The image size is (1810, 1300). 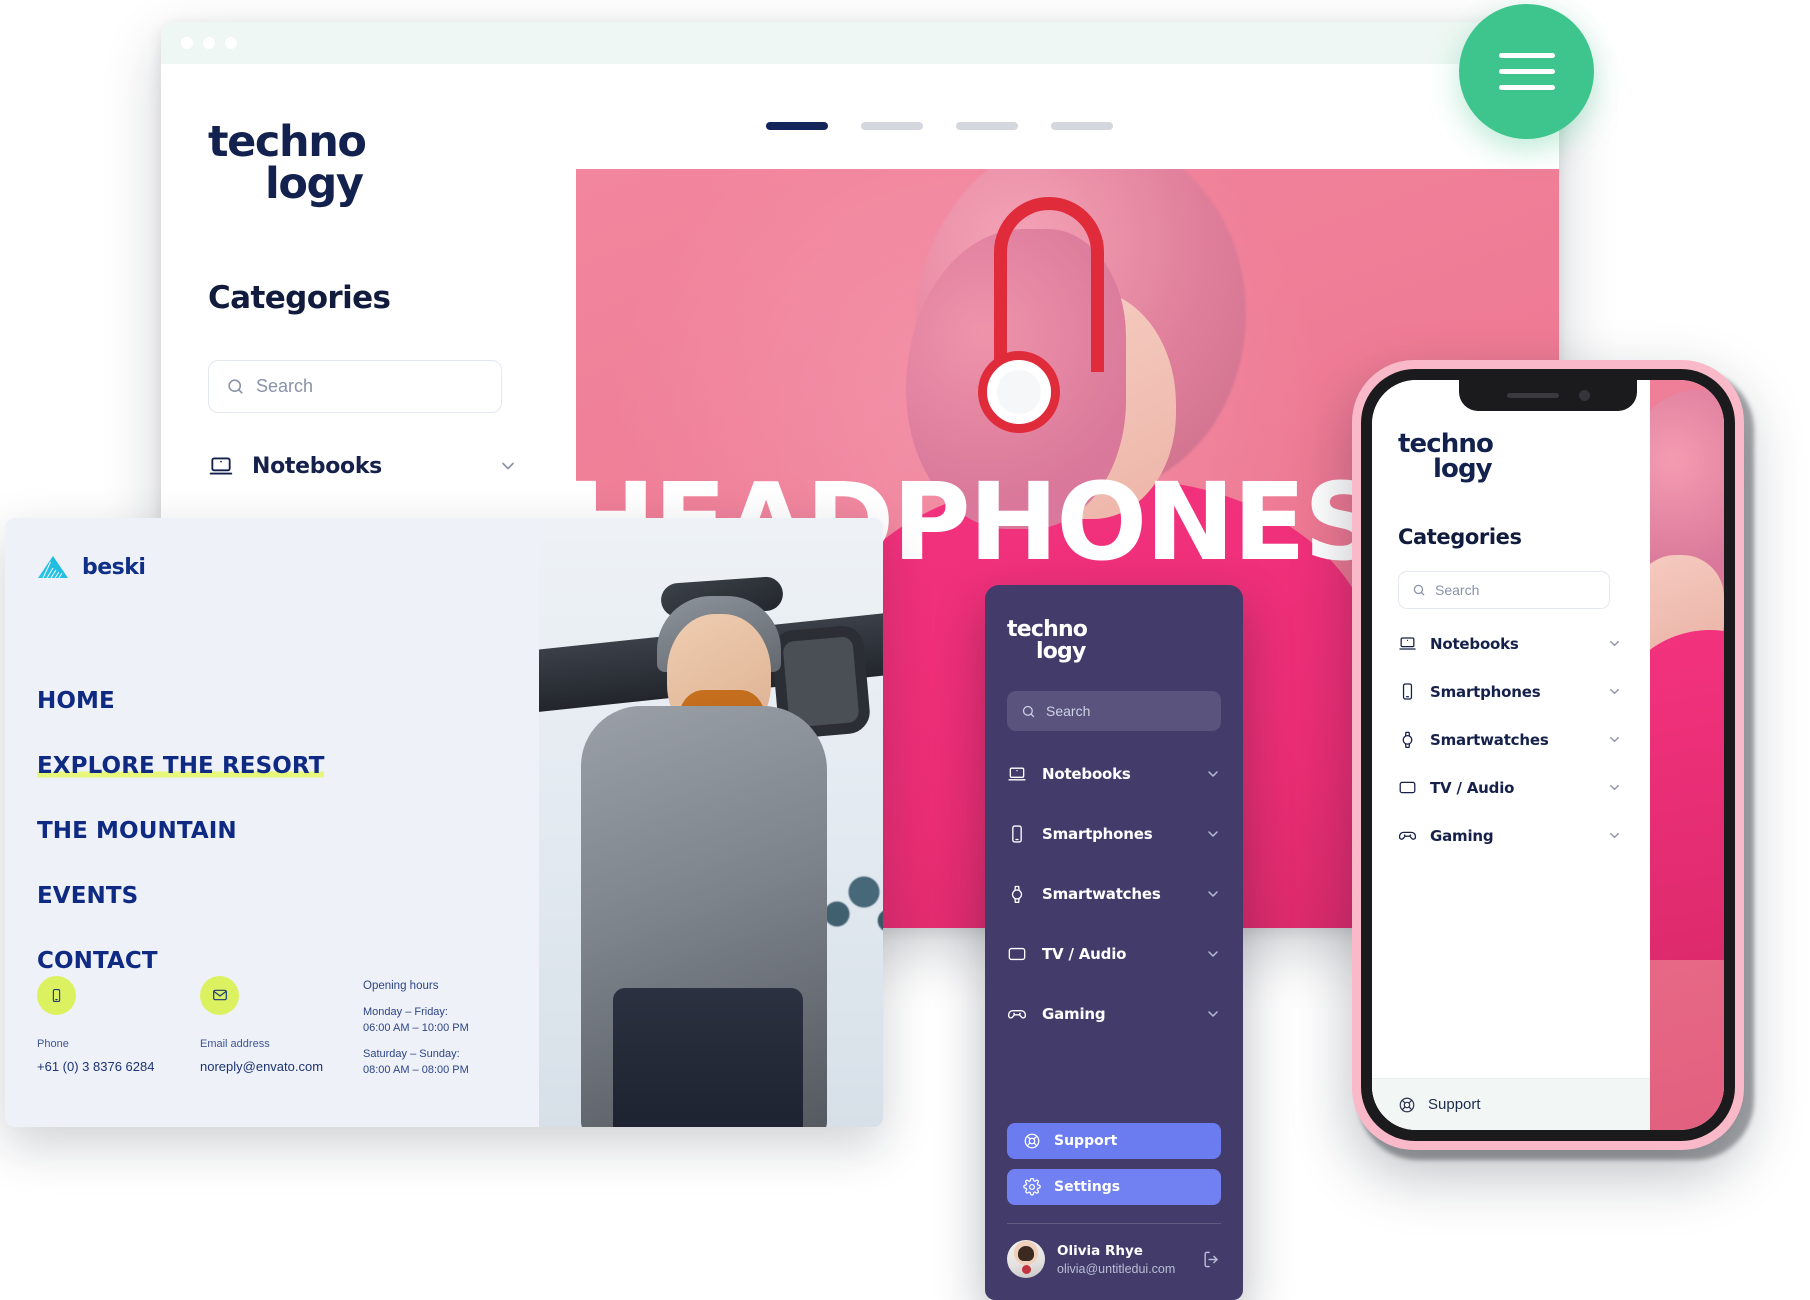 I want to click on sidebar-item-notebooks: Notebooks, so click(x=363, y=466).